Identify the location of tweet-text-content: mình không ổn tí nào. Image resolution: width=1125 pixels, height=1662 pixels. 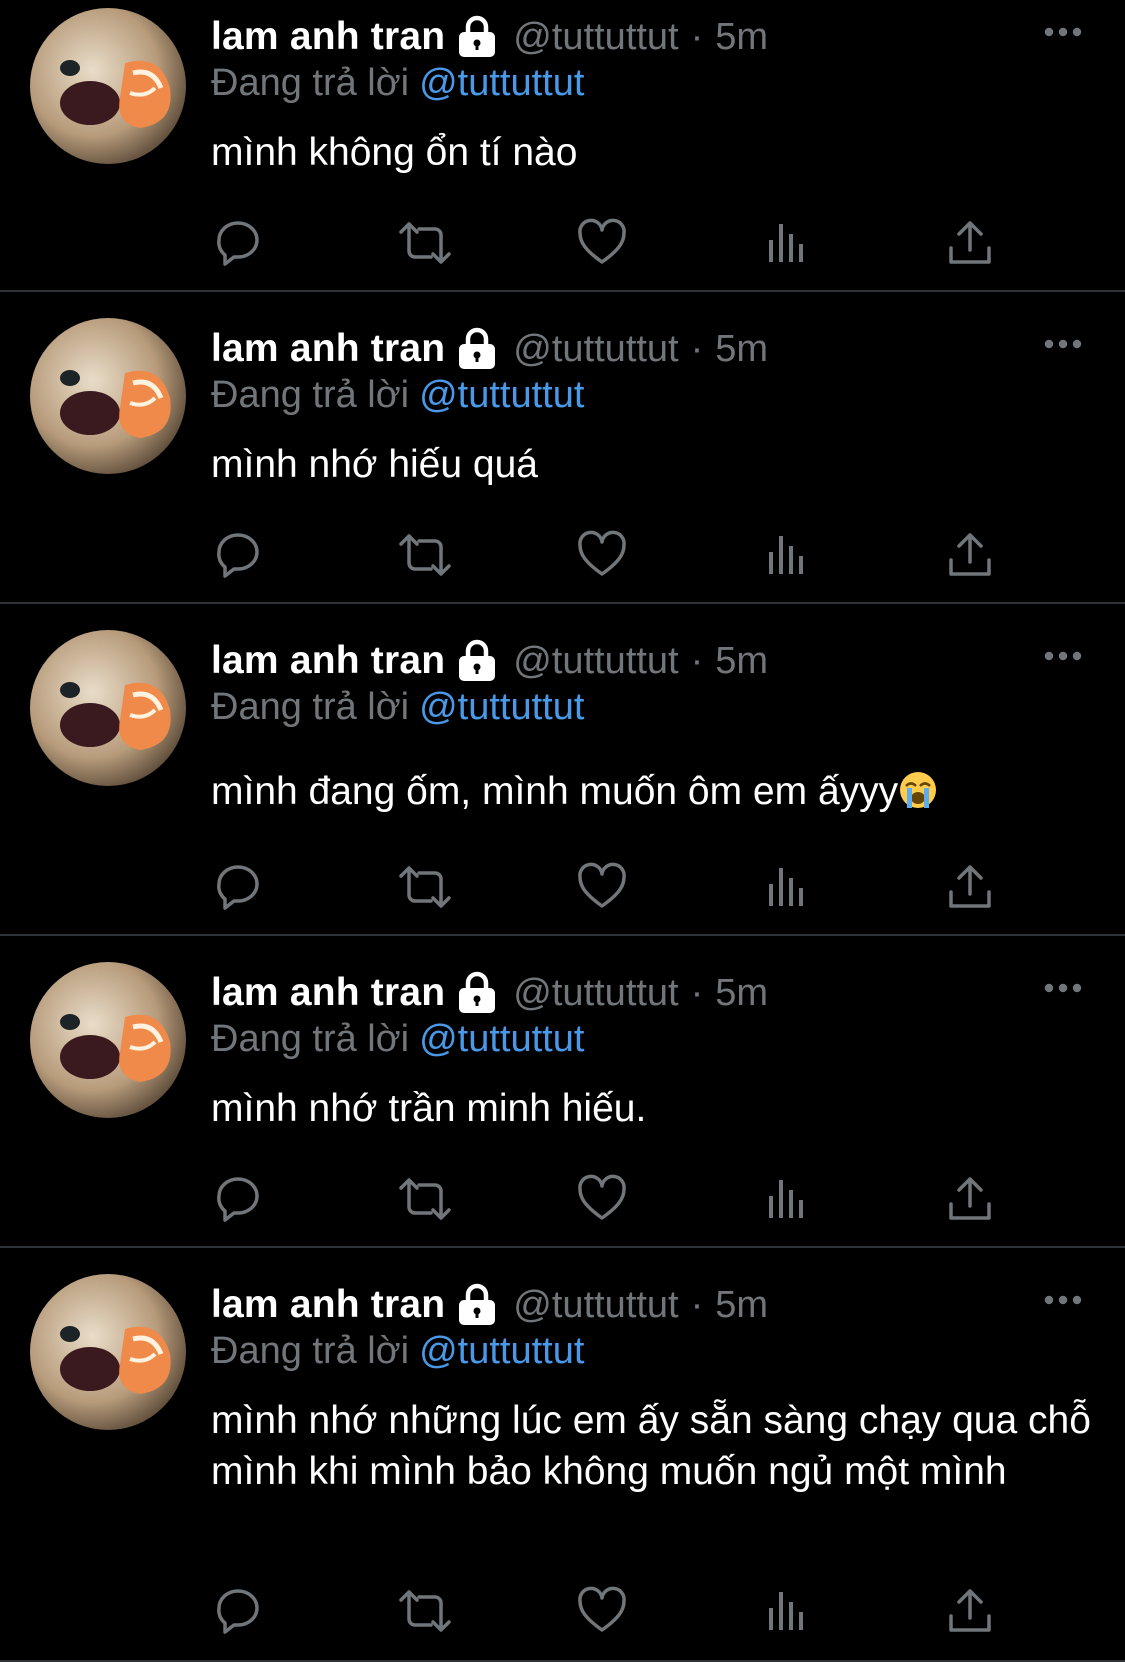
(394, 152).